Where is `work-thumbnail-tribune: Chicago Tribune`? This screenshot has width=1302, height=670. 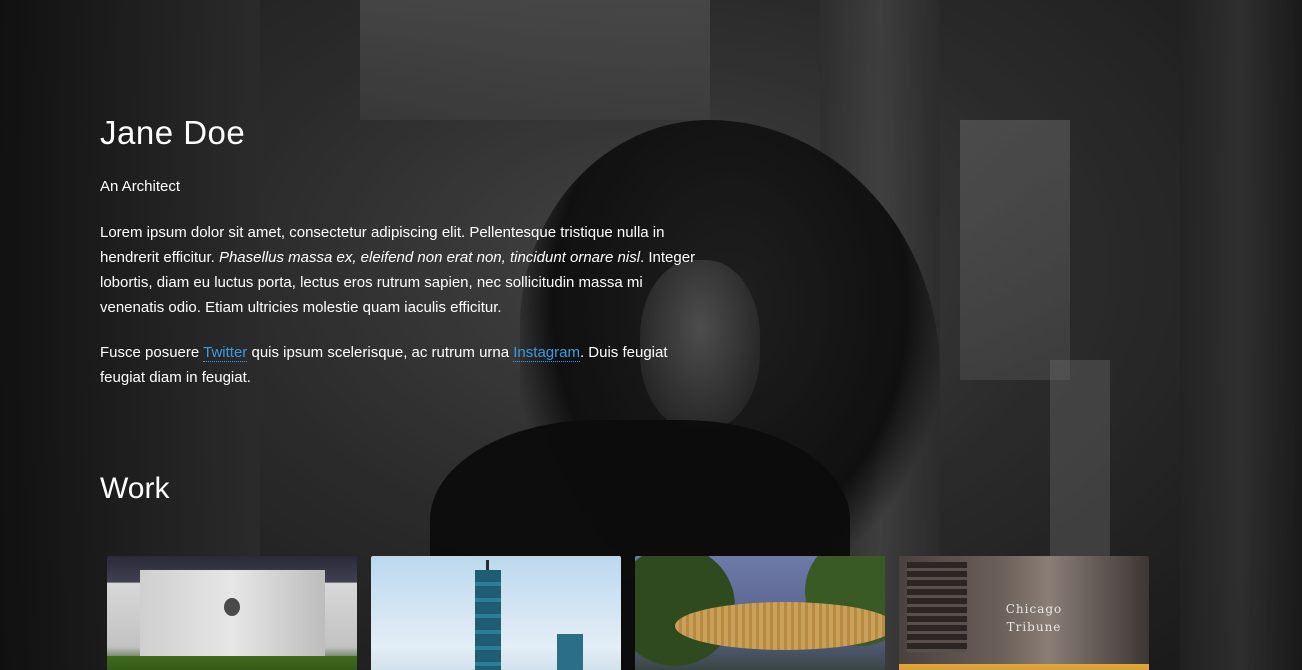
work-thumbnail-tribune: Chicago Tribune is located at coordinates (1024, 613).